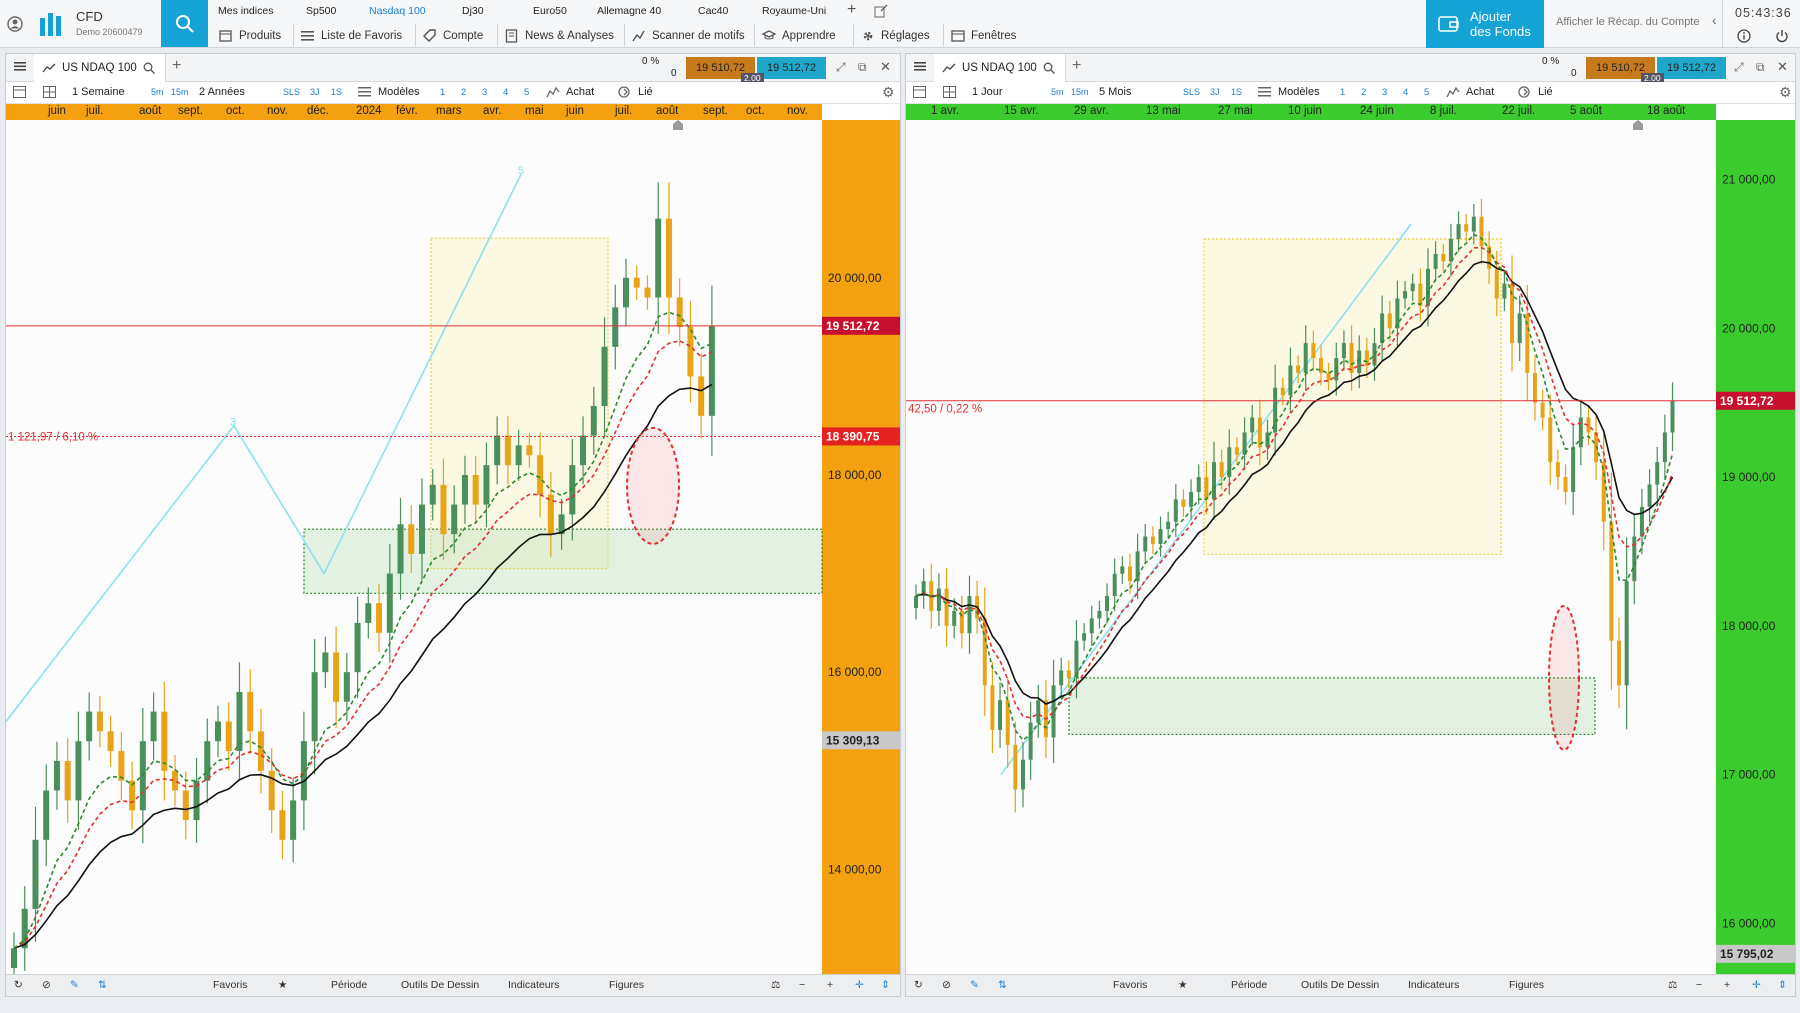 The height and width of the screenshot is (1013, 1800). Describe the element at coordinates (895, 36) in the screenshot. I see `menu-gear: Réglages` at that location.